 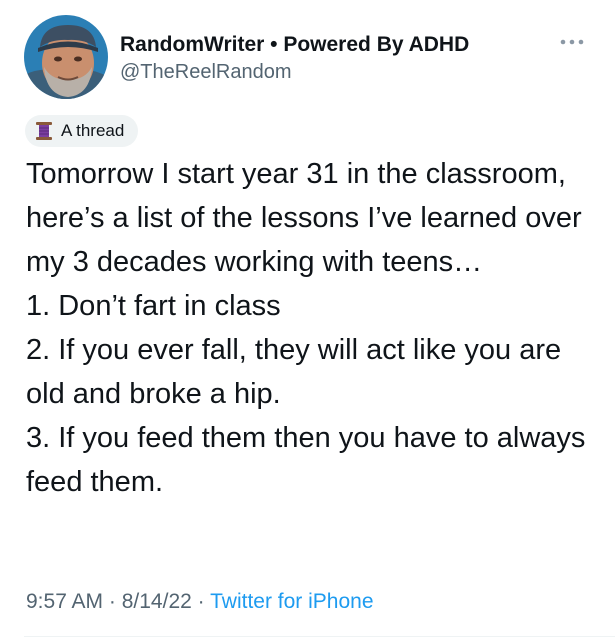 I want to click on tweet-source-link: Twitter for iPhone, so click(x=291, y=601).